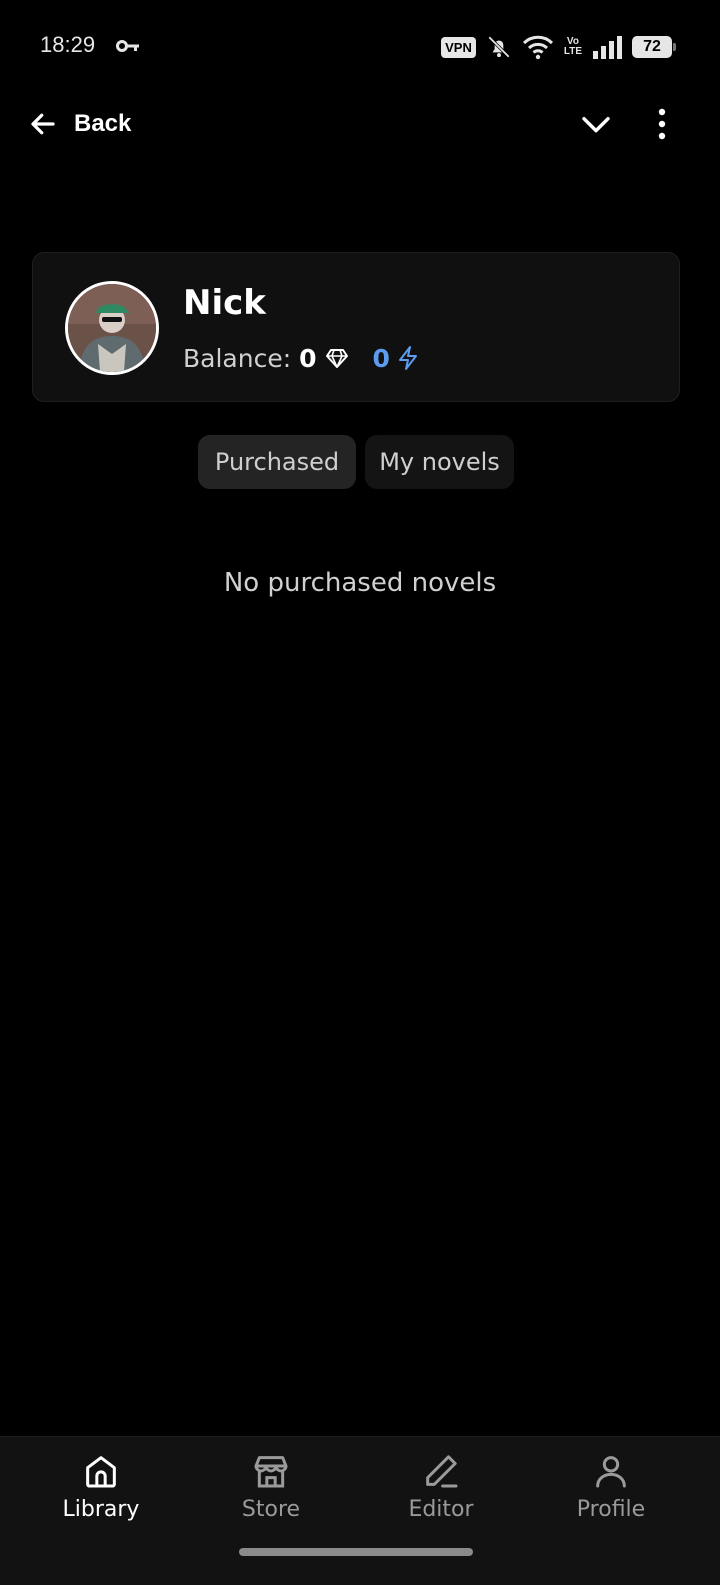 The height and width of the screenshot is (1585, 720). I want to click on bottom-nav: Library Store Editor Profile, so click(360, 1510).